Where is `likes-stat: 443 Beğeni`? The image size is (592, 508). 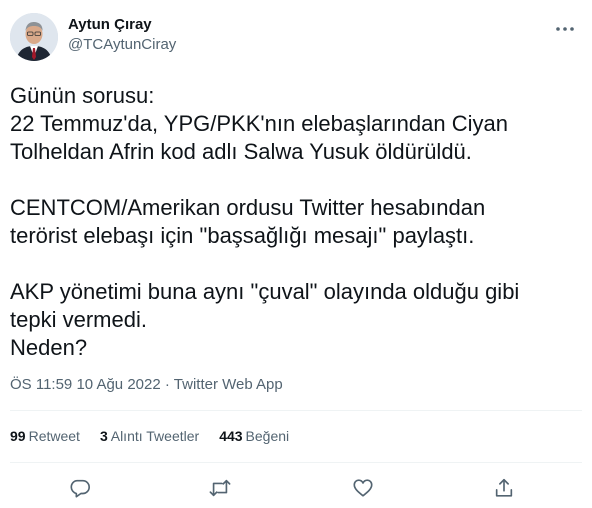
likes-stat: 443 Beğeni is located at coordinates (254, 438).